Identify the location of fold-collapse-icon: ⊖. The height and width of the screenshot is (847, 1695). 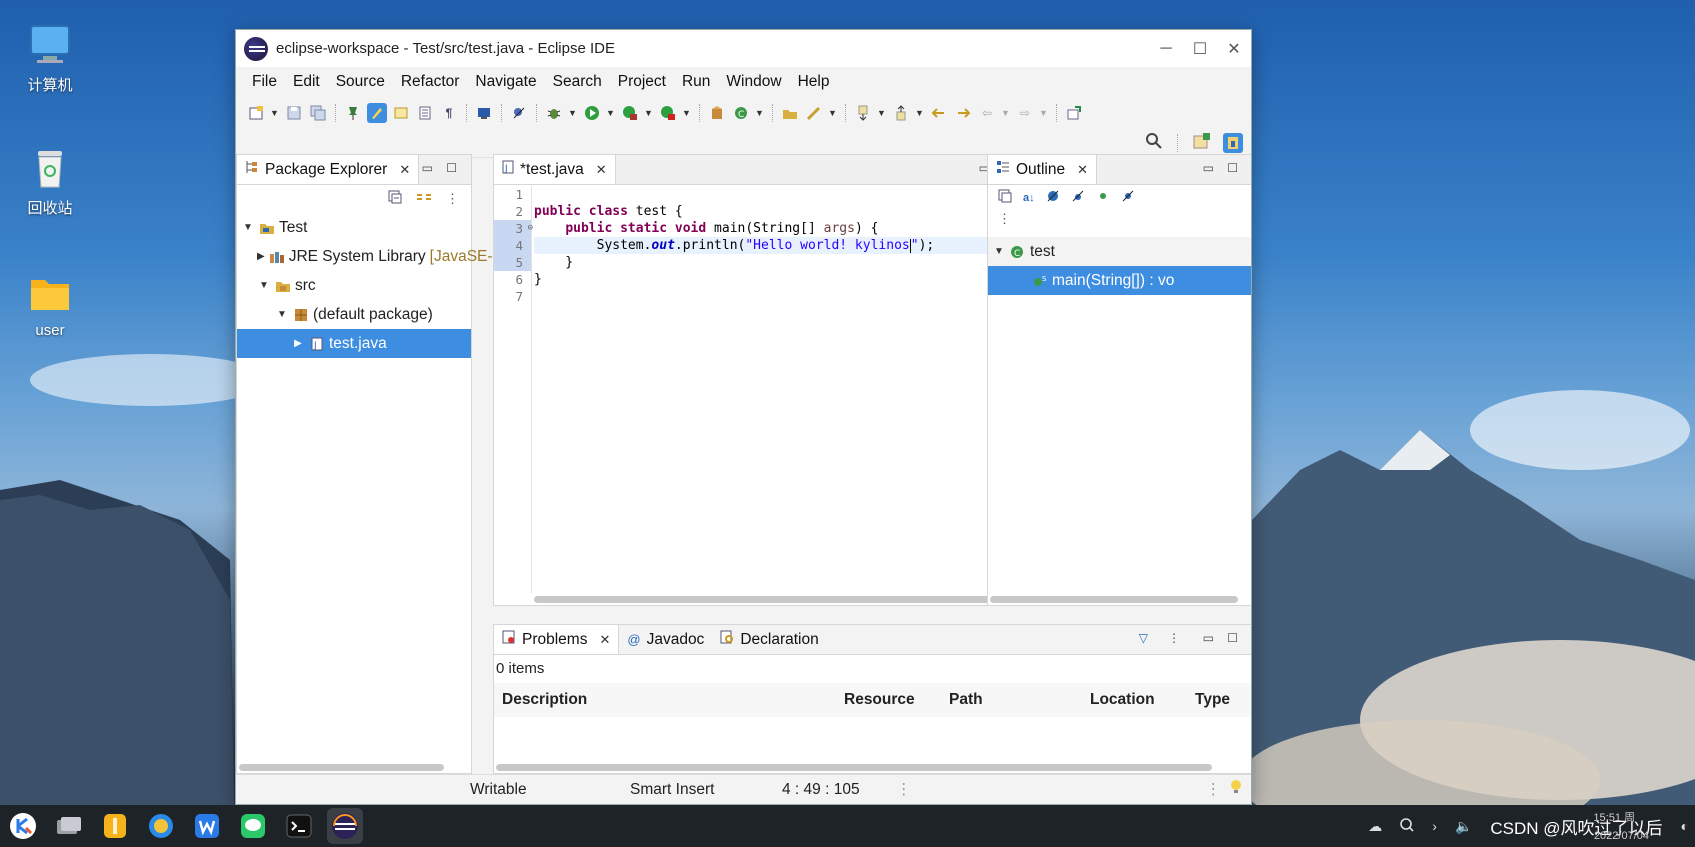
(530, 228).